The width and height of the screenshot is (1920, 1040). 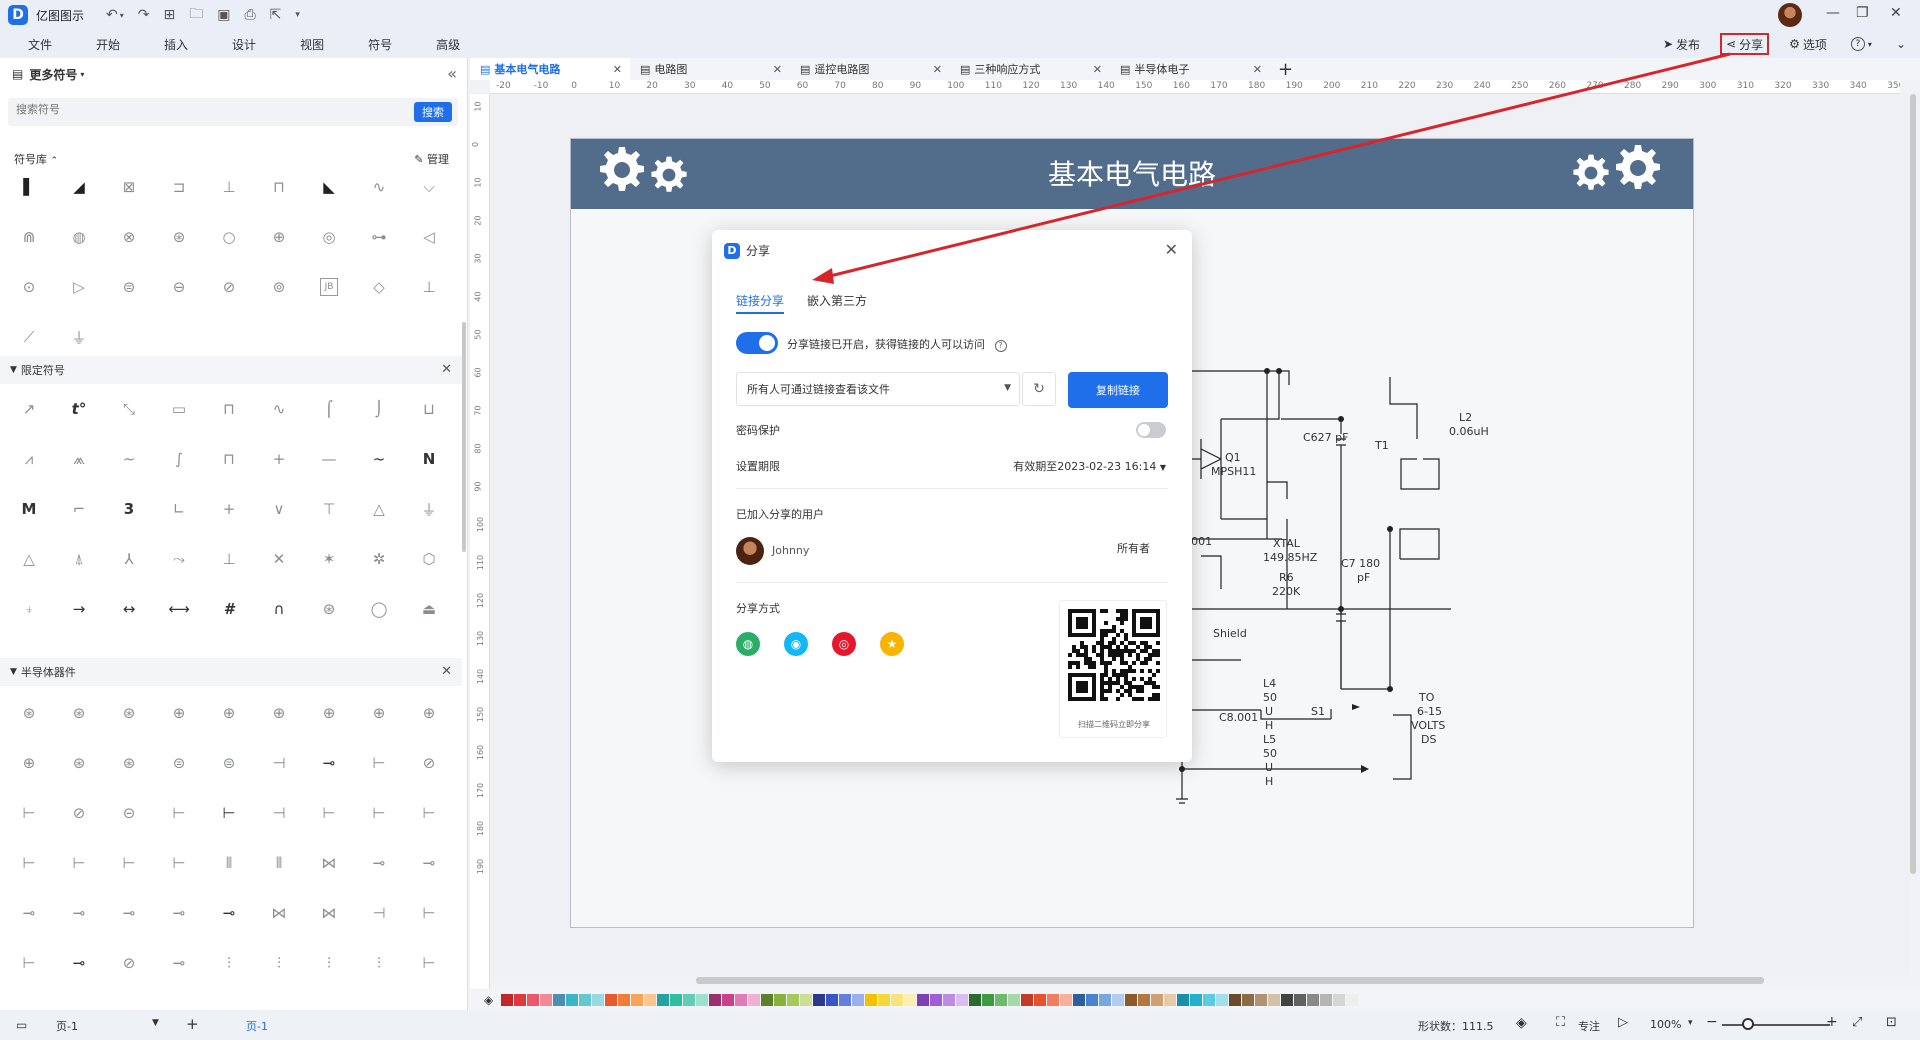 What do you see at coordinates (431, 159) in the screenshot?
I see `manage-button: ✎ 管理` at bounding box center [431, 159].